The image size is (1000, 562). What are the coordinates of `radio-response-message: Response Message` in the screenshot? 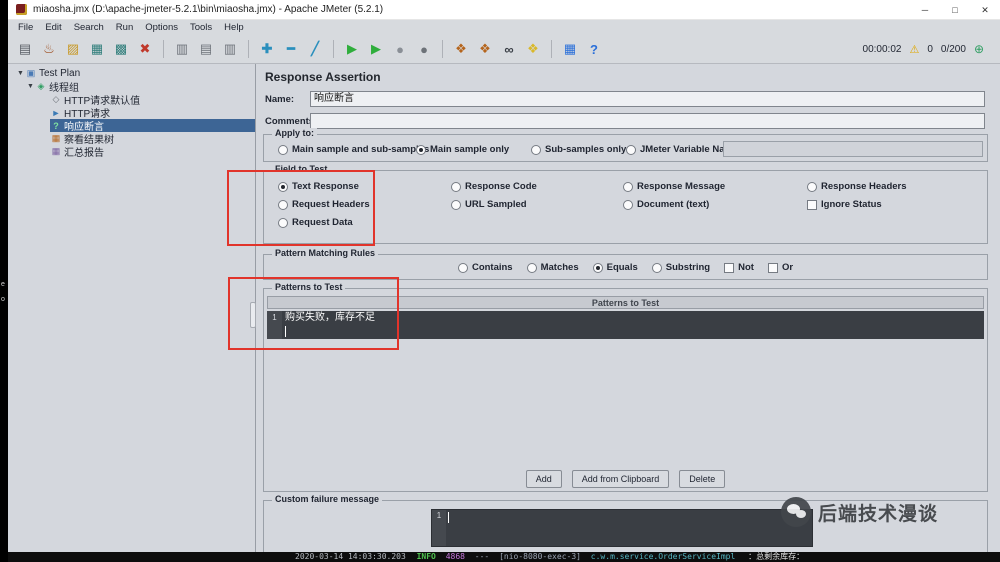 It's located at (674, 186).